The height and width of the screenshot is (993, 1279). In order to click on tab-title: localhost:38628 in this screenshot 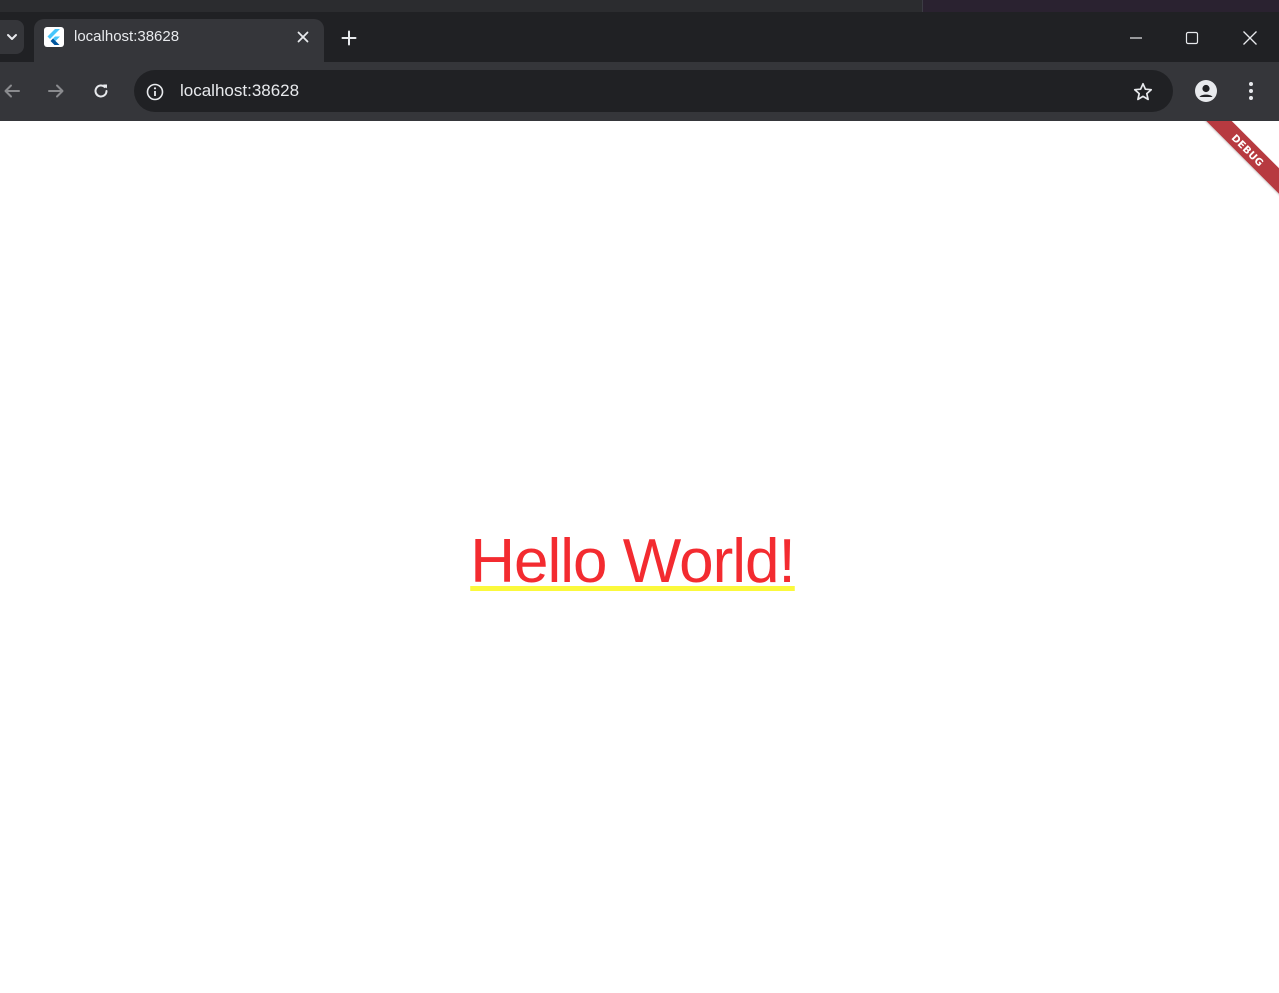, I will do `click(127, 36)`.